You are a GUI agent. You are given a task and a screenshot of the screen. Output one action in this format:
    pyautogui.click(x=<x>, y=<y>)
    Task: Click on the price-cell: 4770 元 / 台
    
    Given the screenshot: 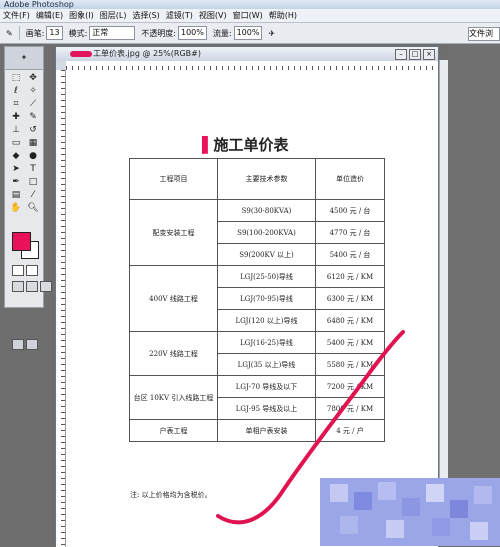 What is the action you would take?
    pyautogui.click(x=350, y=232)
    